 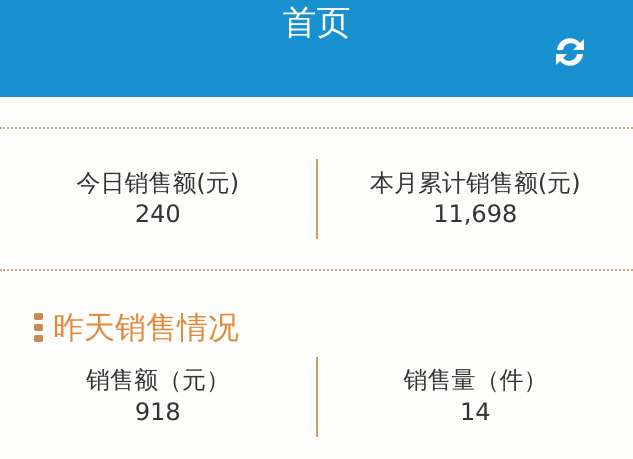 What do you see at coordinates (316, 23) in the screenshot?
I see `page-title: 首页` at bounding box center [316, 23].